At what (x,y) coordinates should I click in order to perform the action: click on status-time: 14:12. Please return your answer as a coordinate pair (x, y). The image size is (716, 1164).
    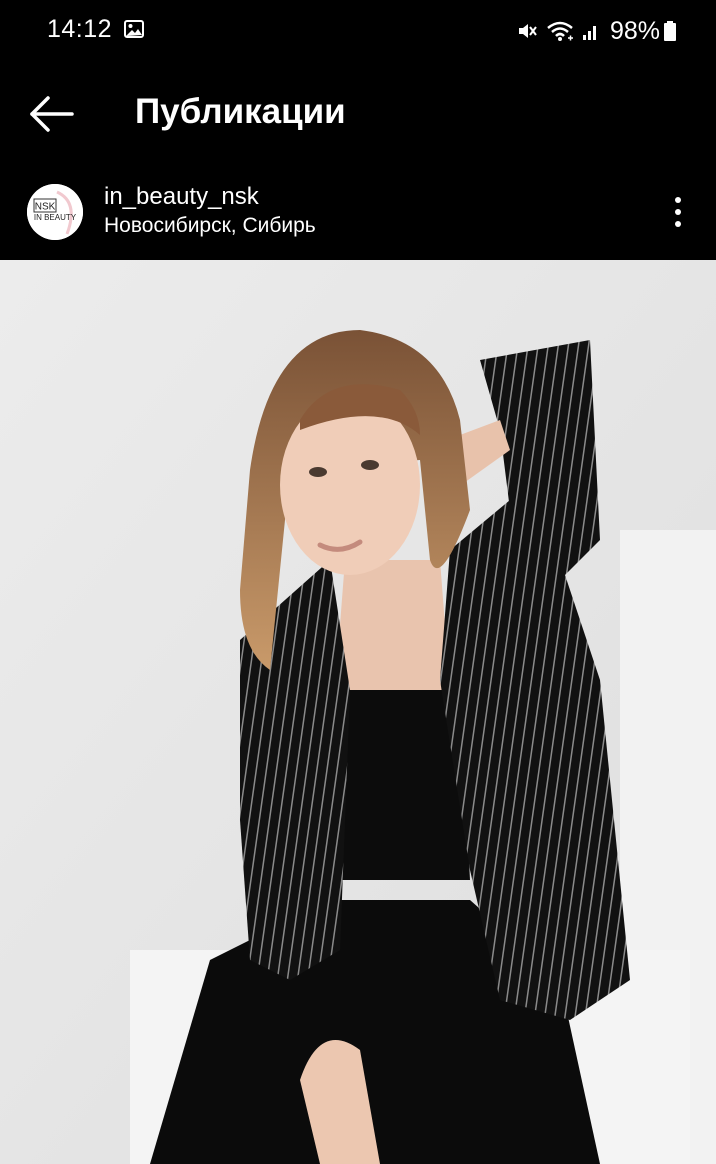
    Looking at the image, I should click on (80, 29).